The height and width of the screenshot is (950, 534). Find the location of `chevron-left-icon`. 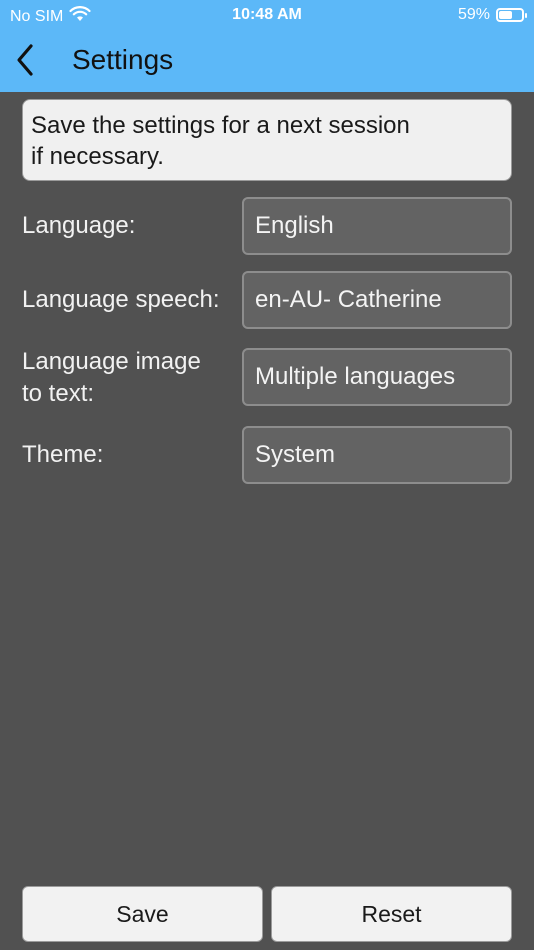

chevron-left-icon is located at coordinates (25, 60).